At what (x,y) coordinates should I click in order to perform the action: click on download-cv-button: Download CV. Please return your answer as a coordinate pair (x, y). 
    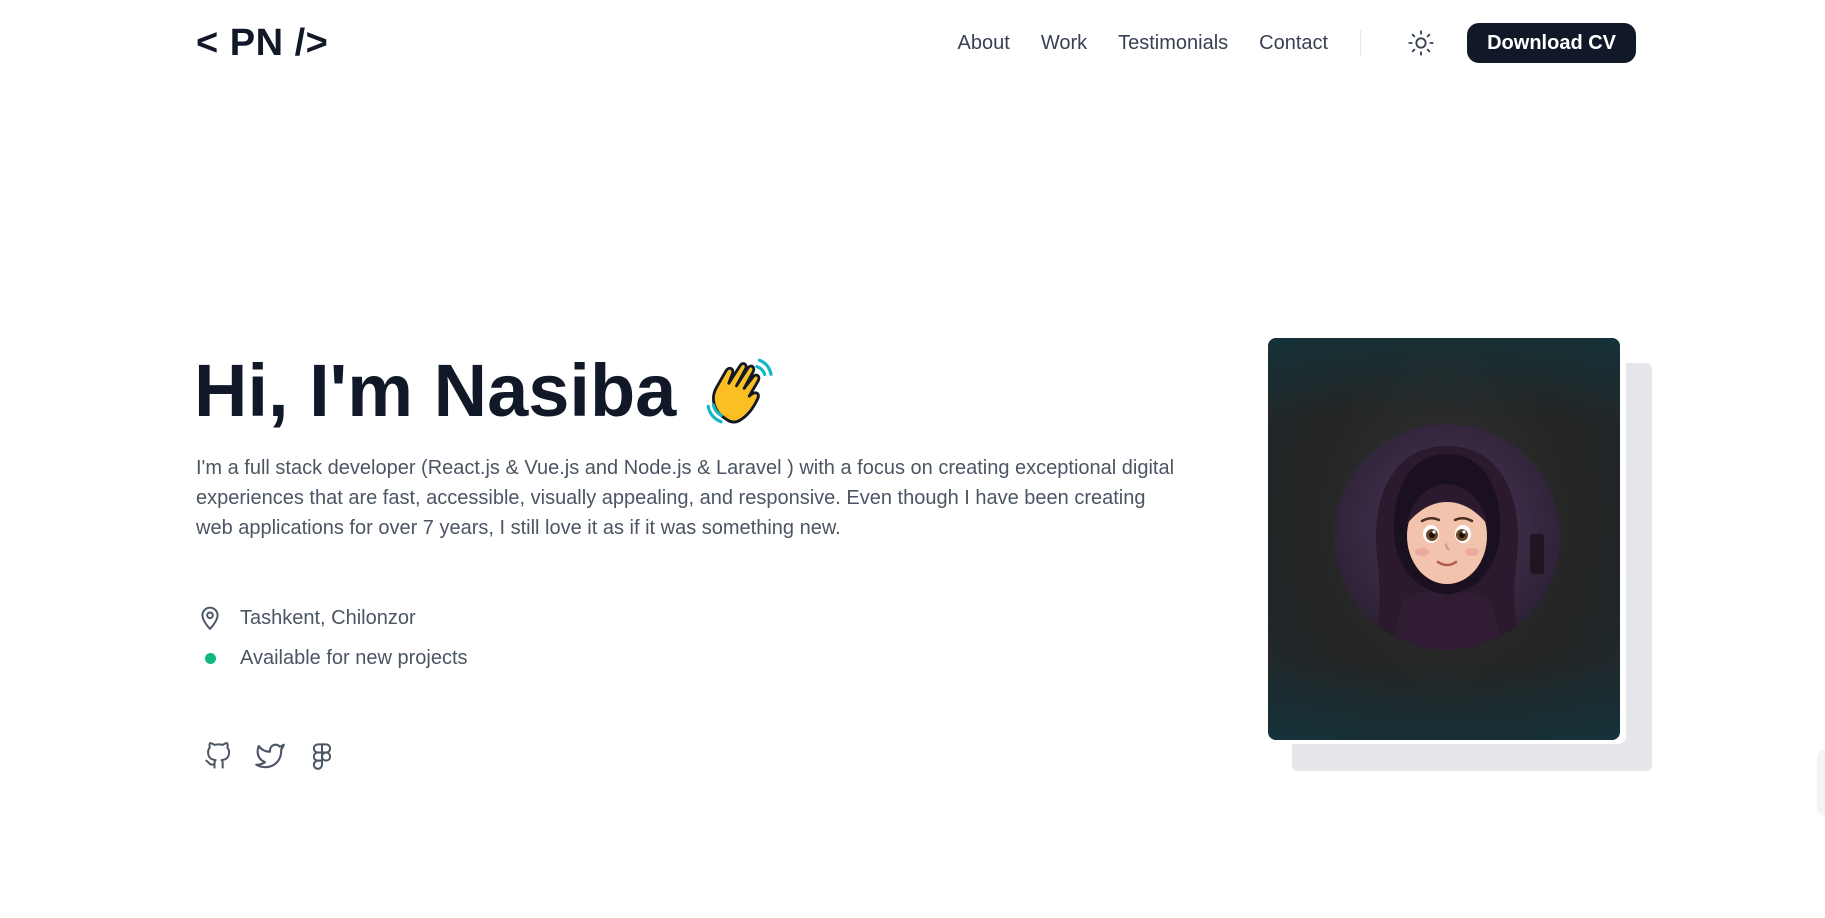
    Looking at the image, I should click on (1551, 43).